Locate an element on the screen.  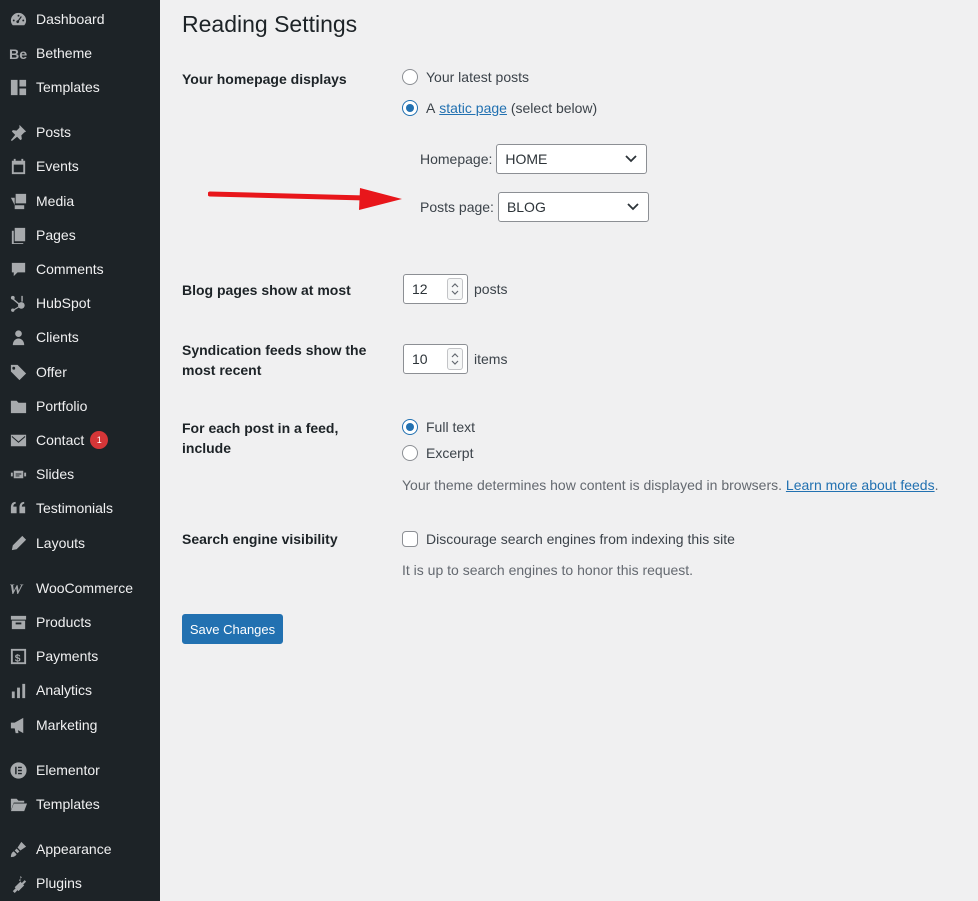
sidebar-item-templates: Templates is located at coordinates (80, 87).